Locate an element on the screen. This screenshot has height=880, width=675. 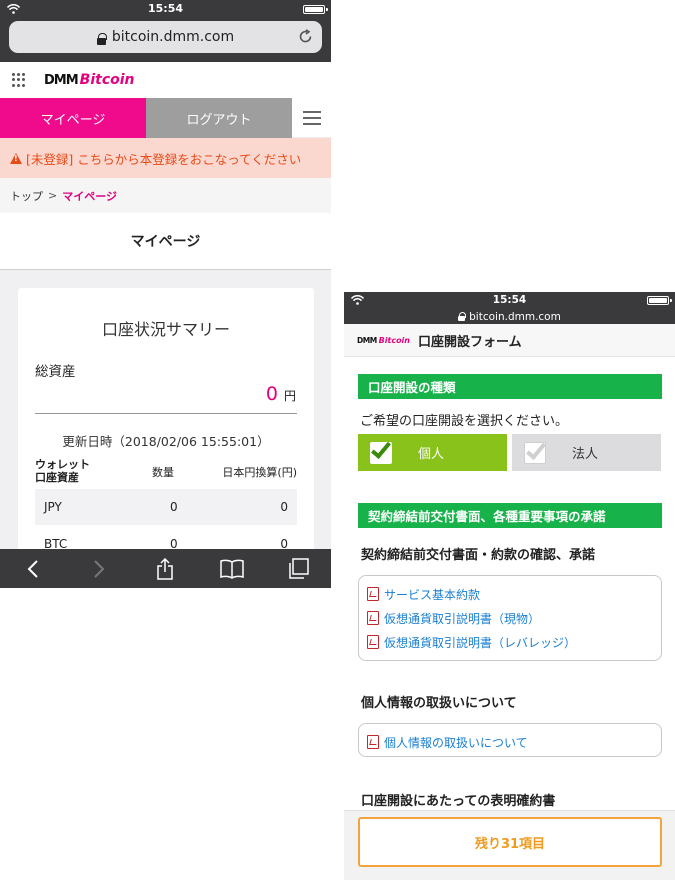
doc-link-label: 仮想通貨取引説明書（レバレッジ） is located at coordinates (480, 642).